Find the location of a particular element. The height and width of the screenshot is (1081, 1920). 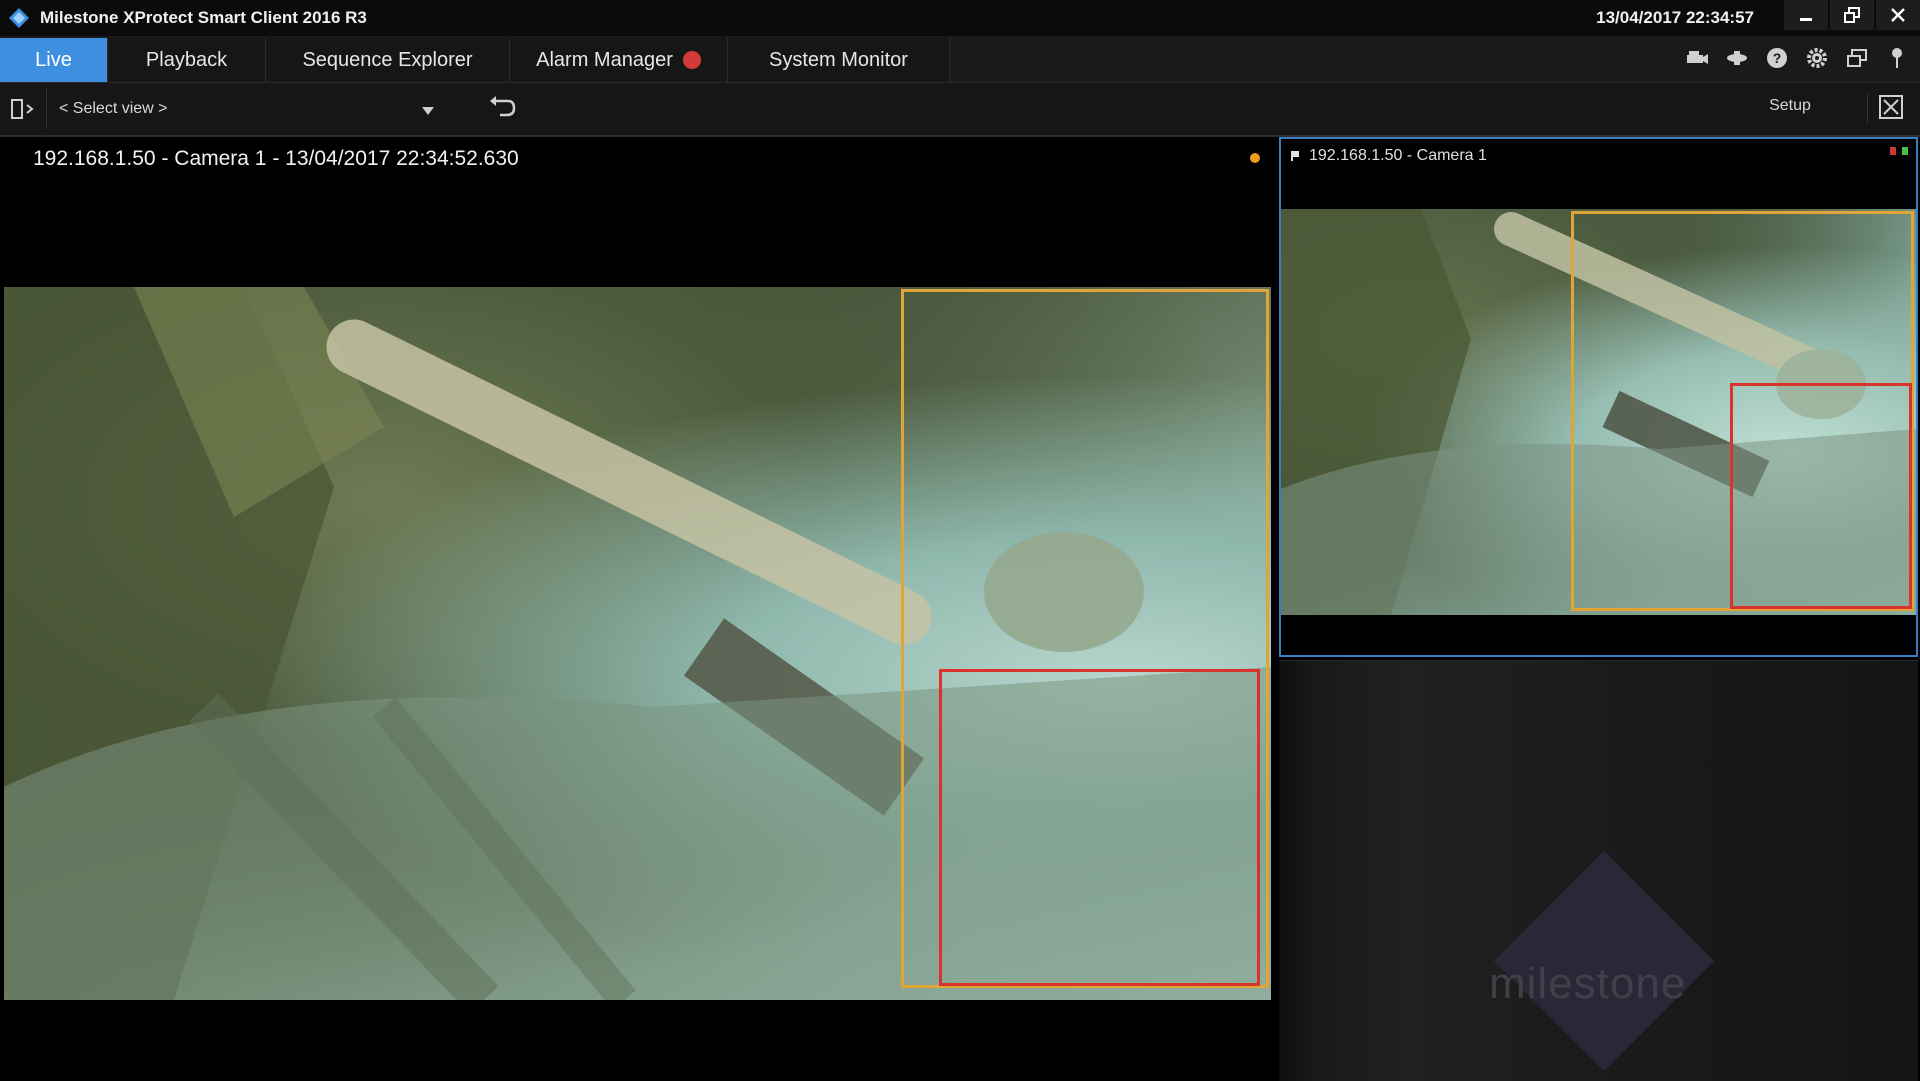

tab-live: Live is located at coordinates (54, 60).